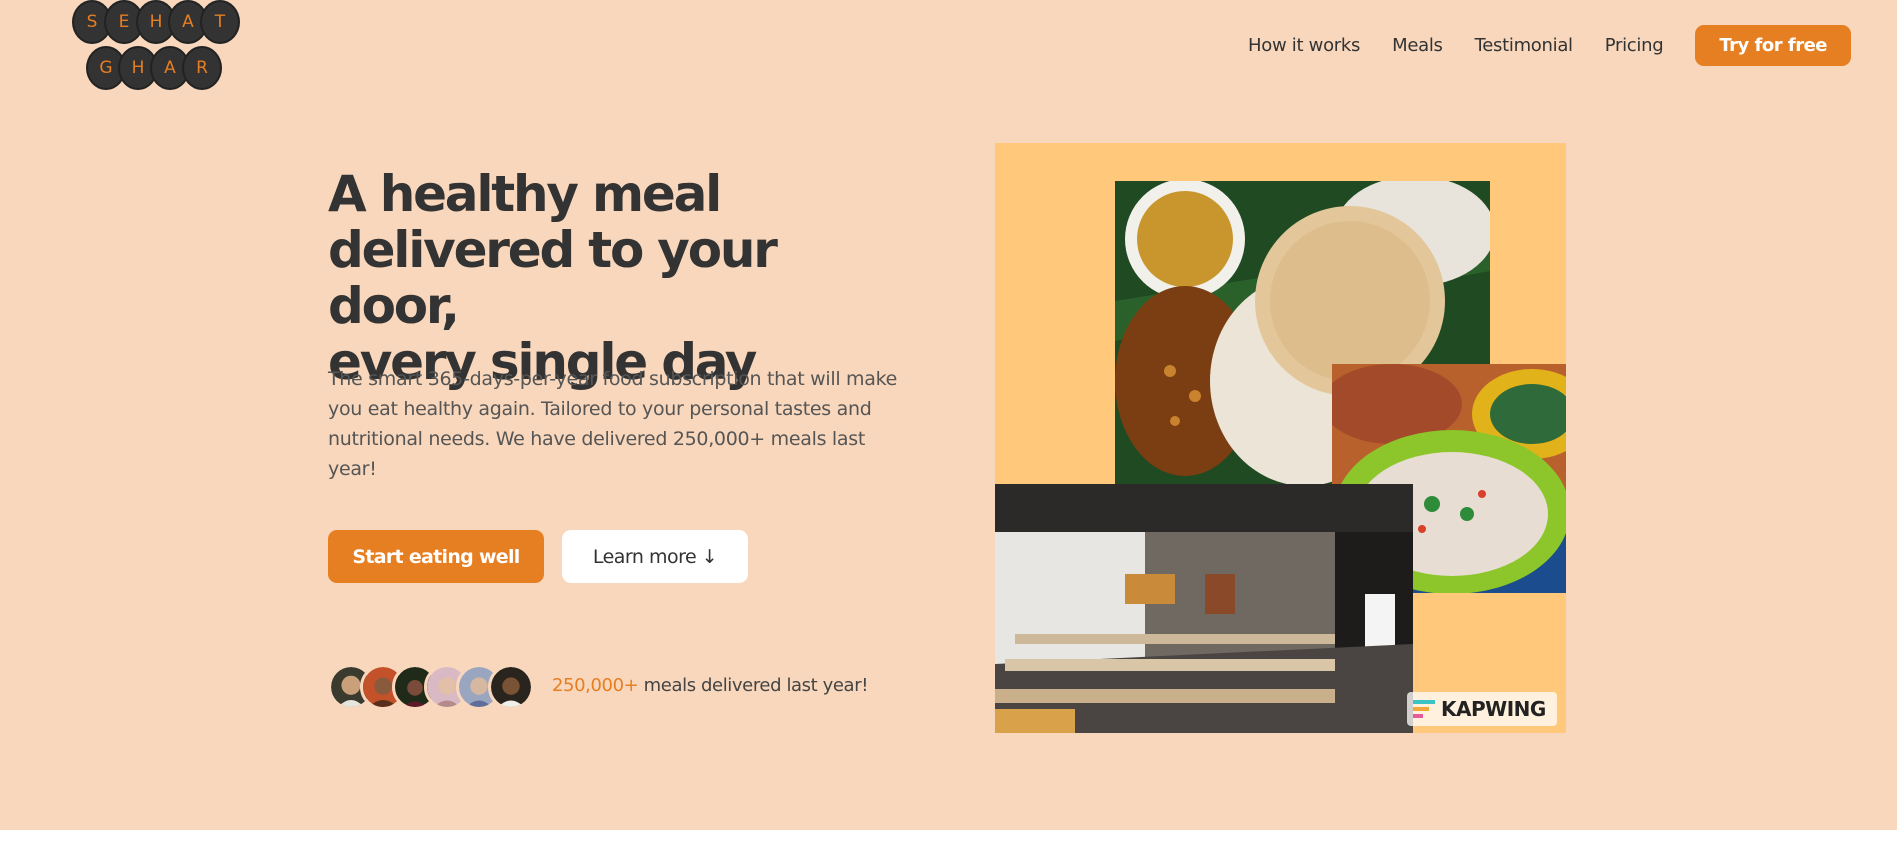  Describe the element at coordinates (1524, 45) in the screenshot. I see `nav-link-testimonial: Testimonial` at that location.